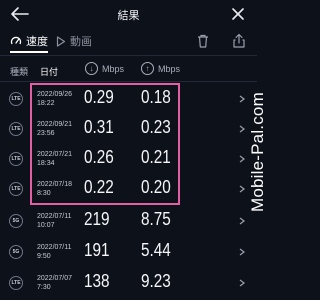 Image resolution: width=320 pixels, height=300 pixels. I want to click on play-icon, so click(61, 41).